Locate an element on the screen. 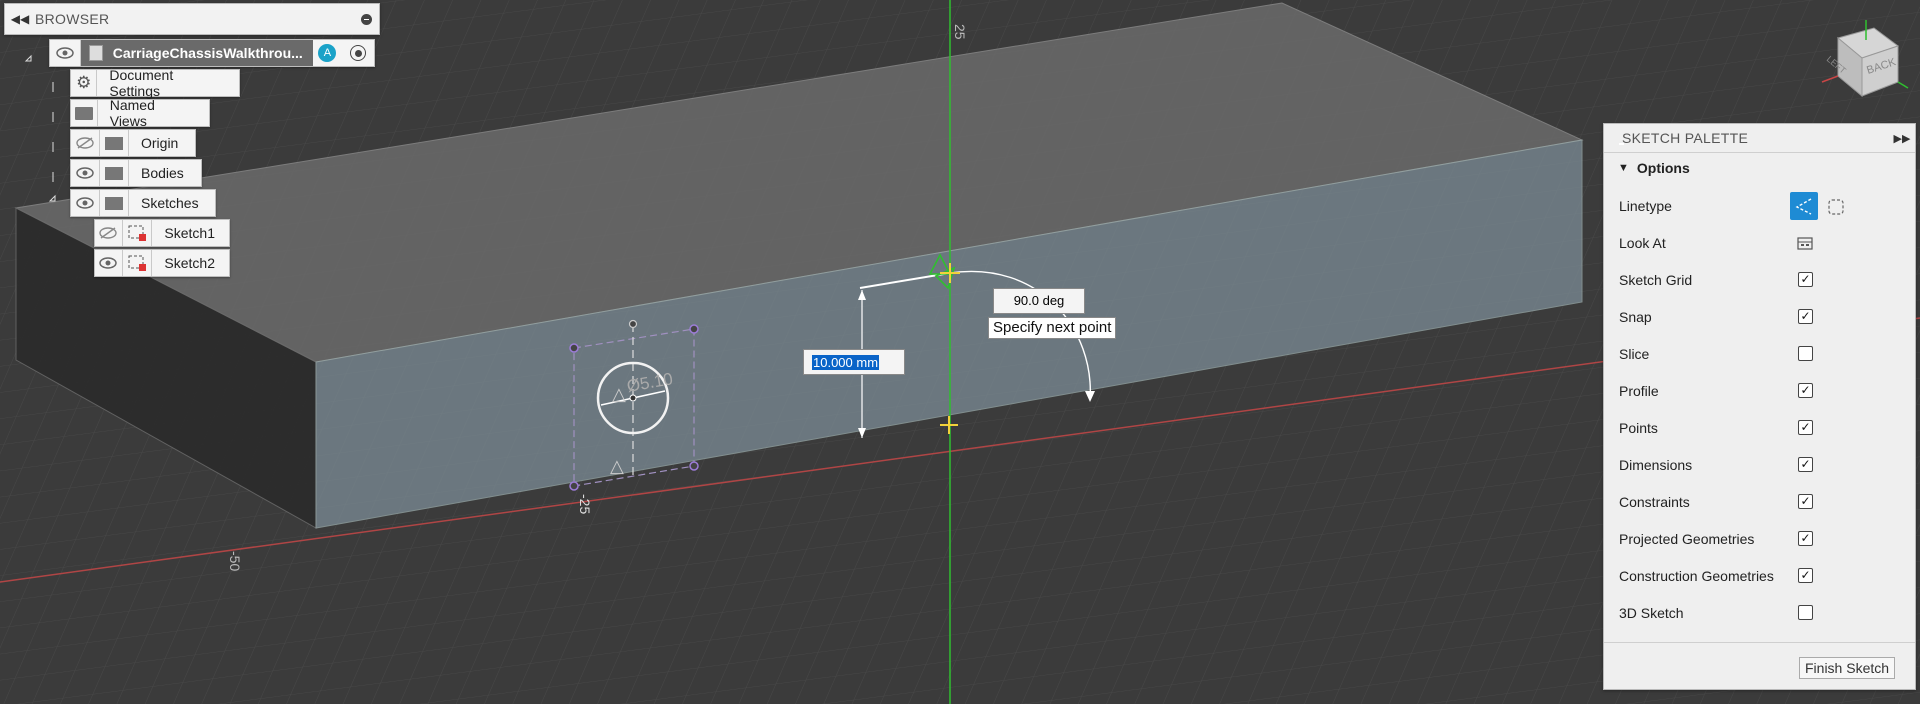 The image size is (1920, 704). palette-row-constraints: Constraints ✓ is located at coordinates (1759, 501).